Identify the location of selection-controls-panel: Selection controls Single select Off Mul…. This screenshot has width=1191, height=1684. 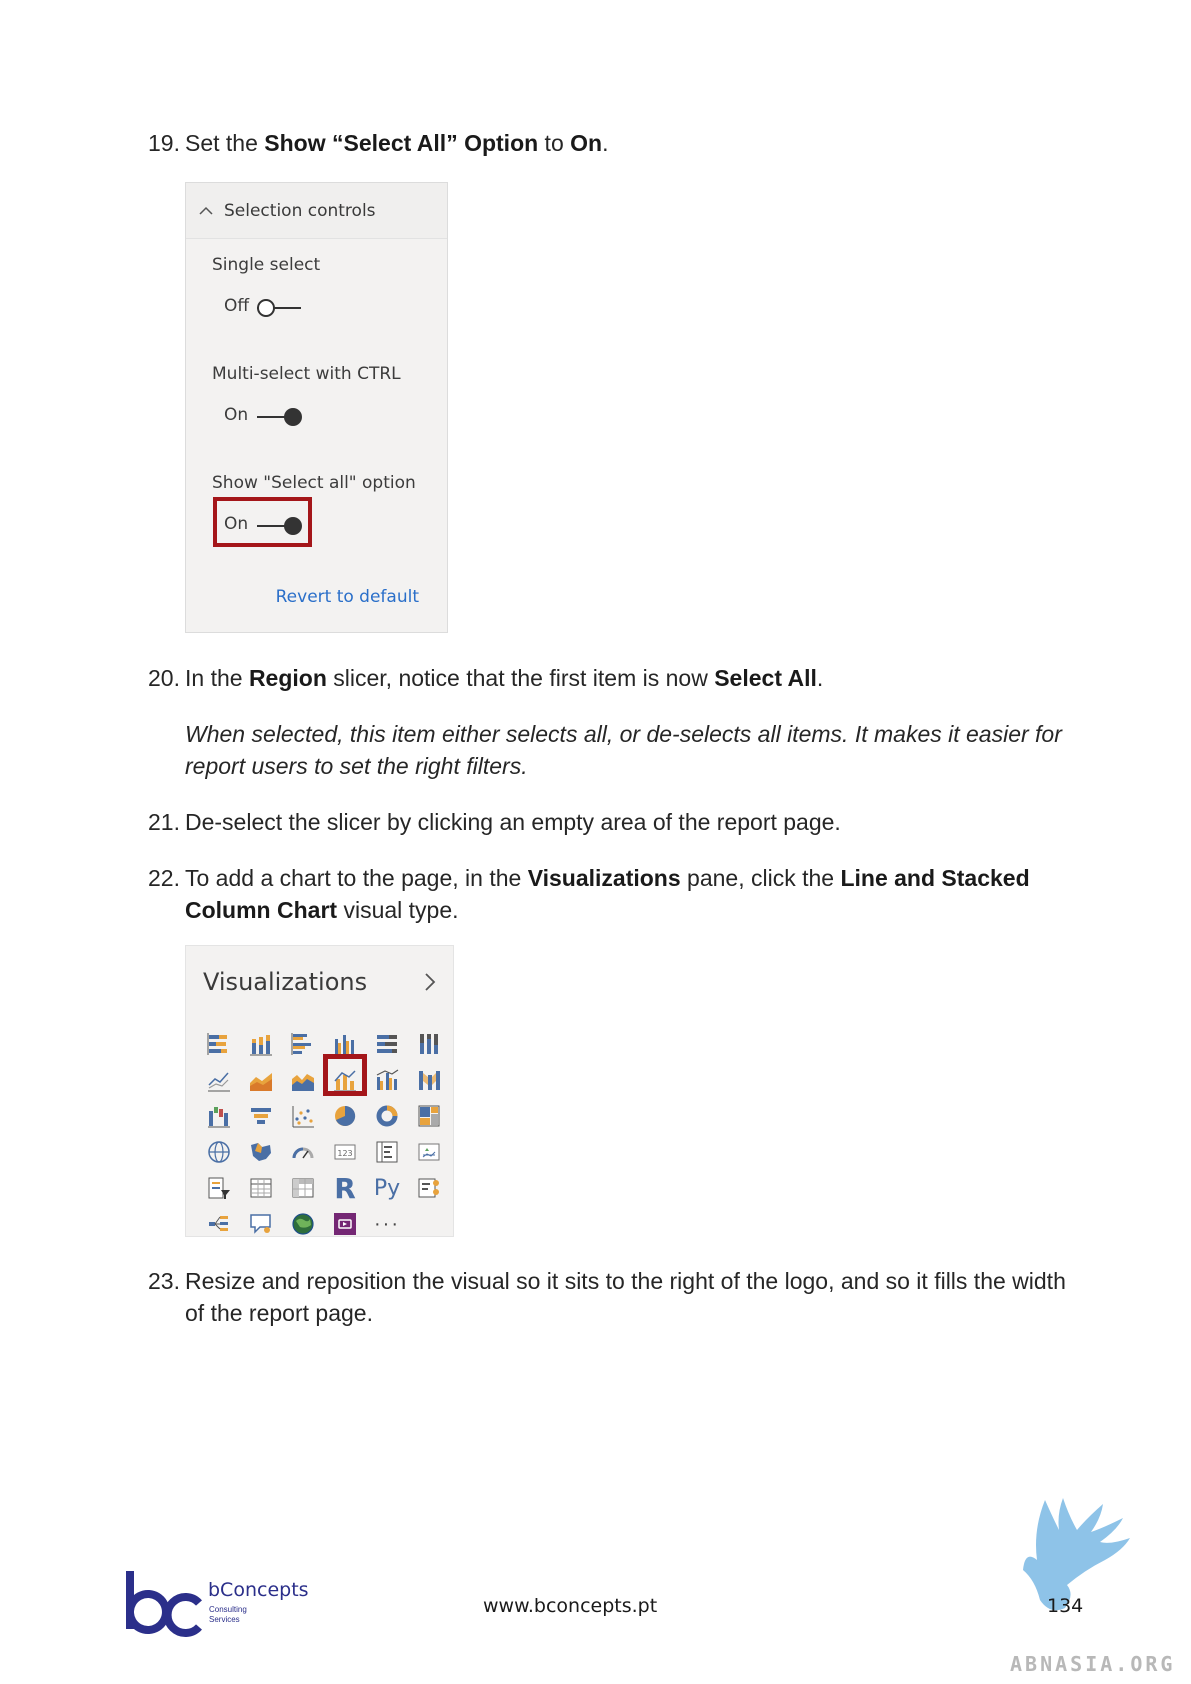
(316, 407).